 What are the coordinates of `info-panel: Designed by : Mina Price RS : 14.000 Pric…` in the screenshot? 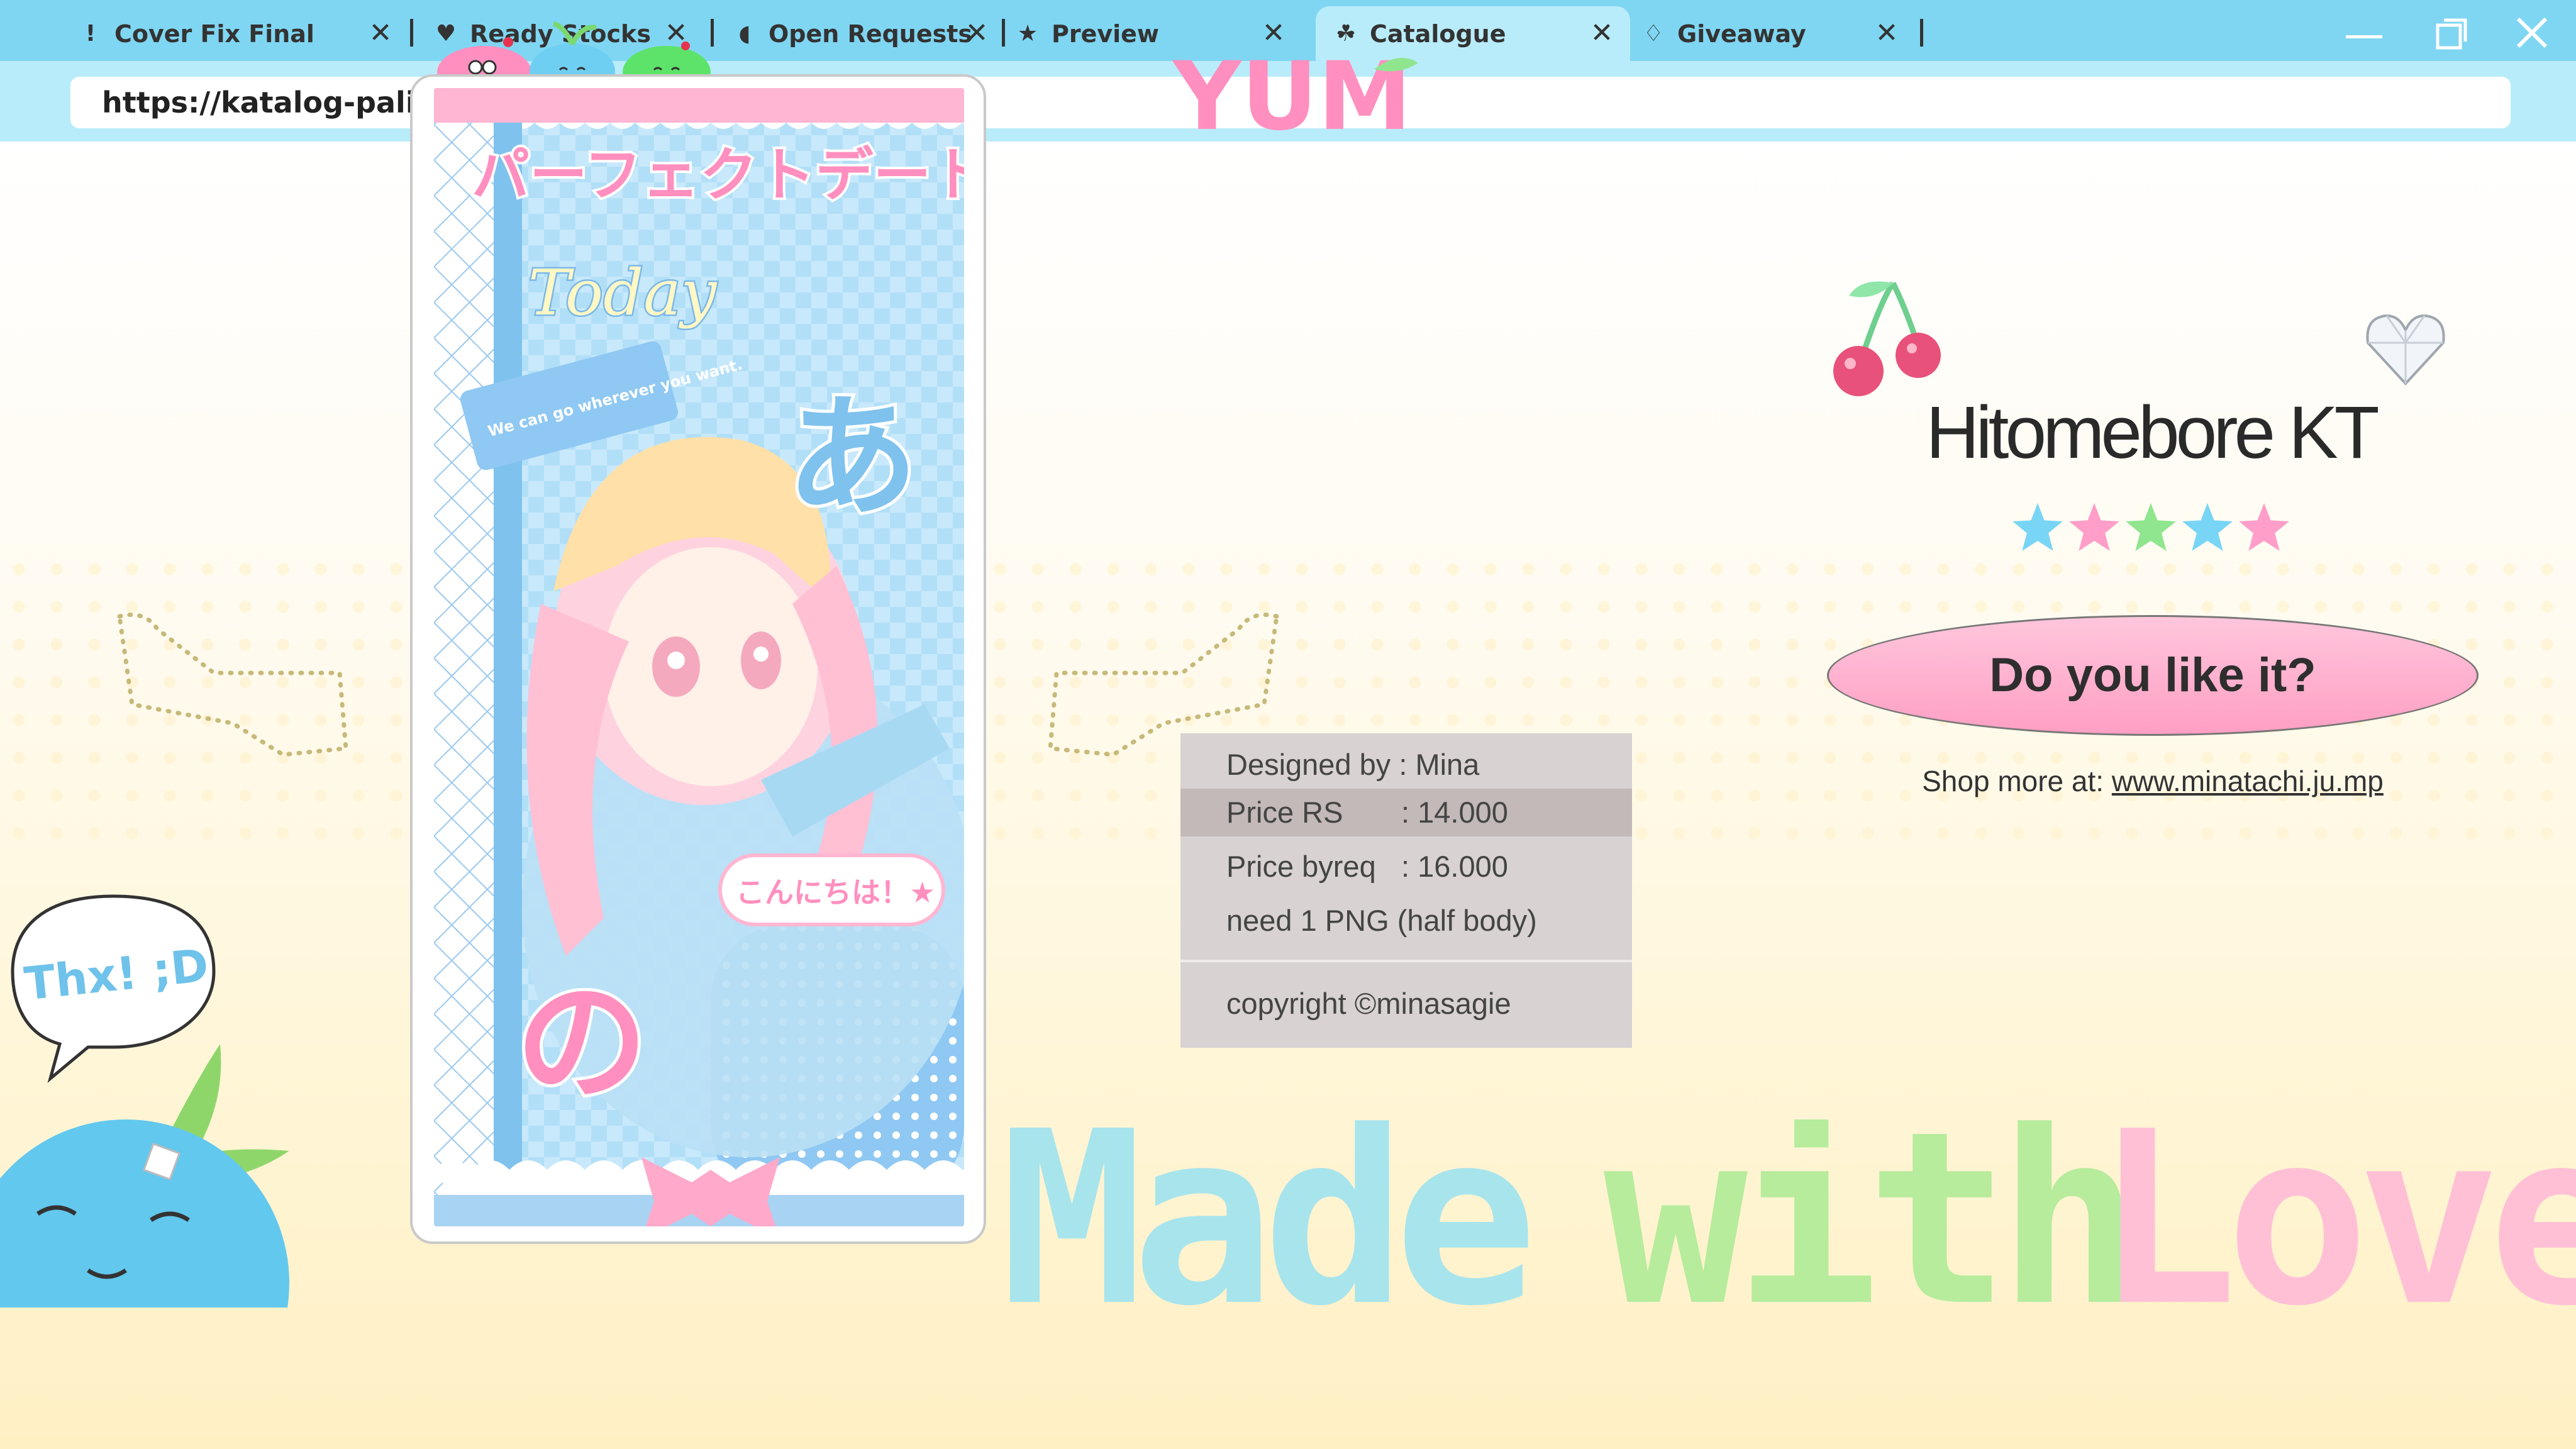 It's located at (1406, 890).